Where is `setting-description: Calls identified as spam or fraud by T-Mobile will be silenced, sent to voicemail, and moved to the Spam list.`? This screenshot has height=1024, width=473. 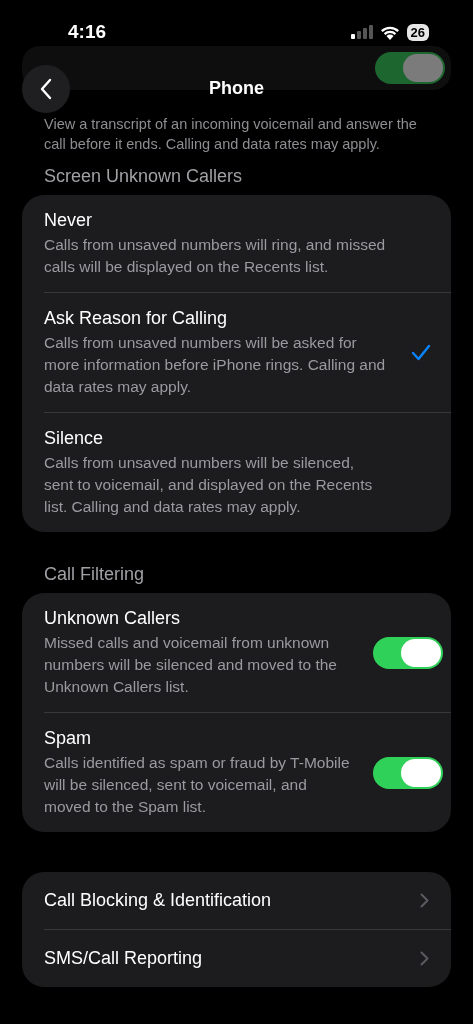 setting-description: Calls identified as spam or fraud by T-Mobile will be silenced, sent to voicemail, and moved to the Spam list. is located at coordinates (197, 785).